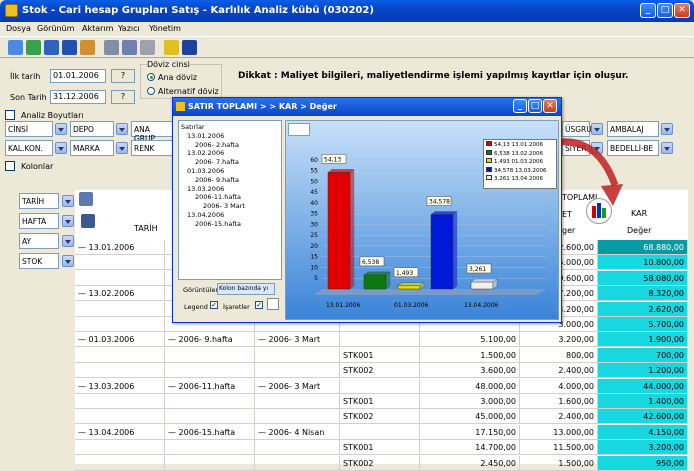 The height and width of the screenshot is (471, 694). I want to click on tree-icon, so click(33, 47).